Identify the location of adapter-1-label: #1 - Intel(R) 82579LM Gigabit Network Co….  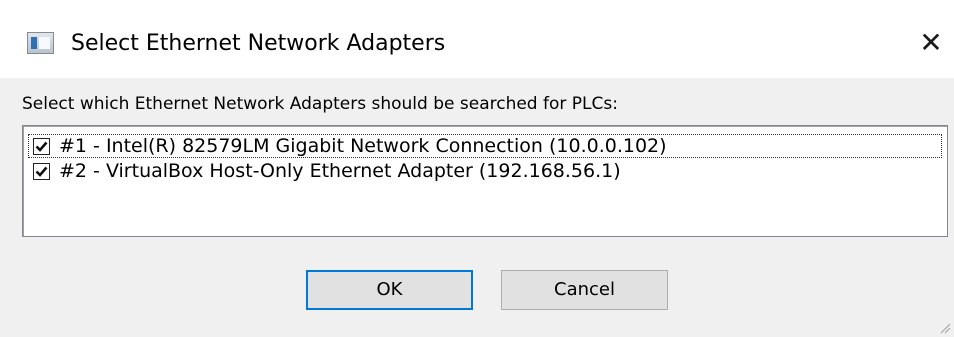
(363, 146).